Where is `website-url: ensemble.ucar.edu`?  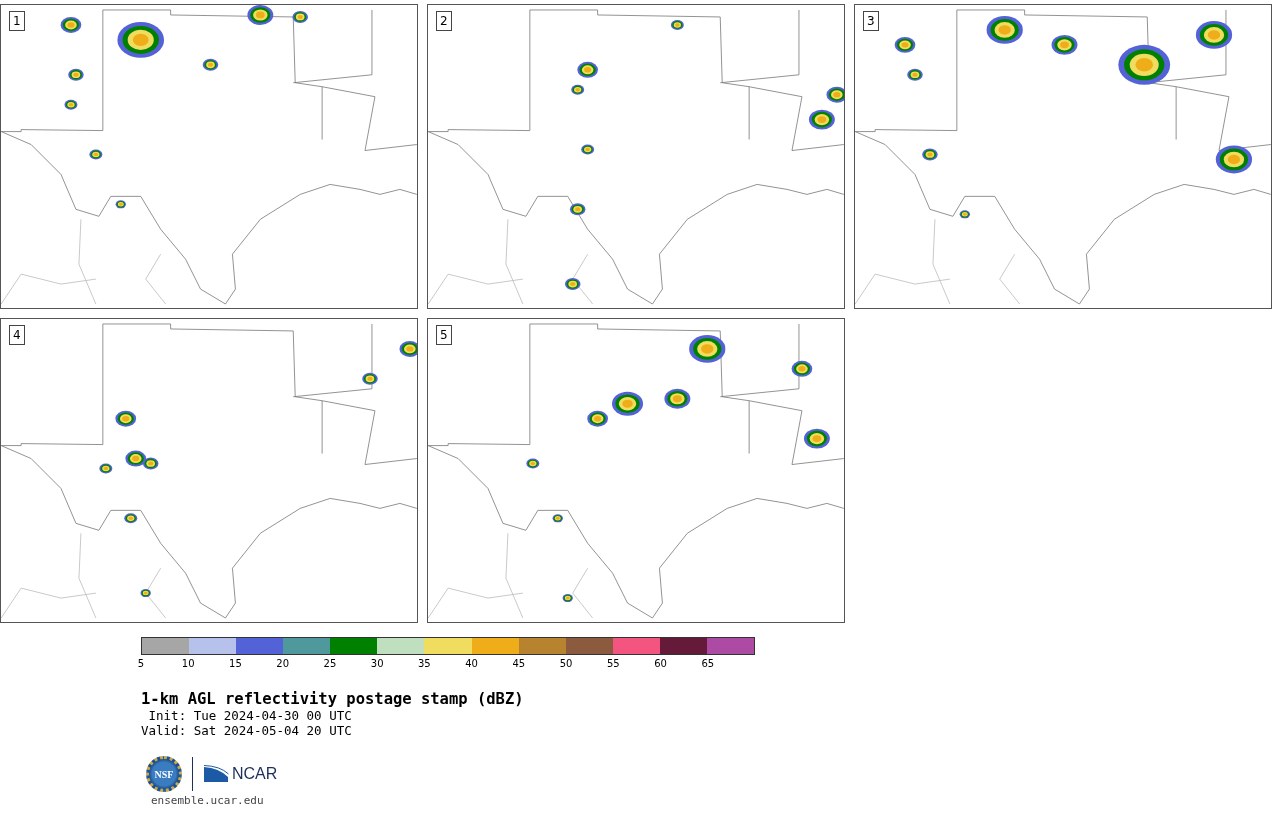
website-url: ensemble.ucar.edu is located at coordinates (207, 801).